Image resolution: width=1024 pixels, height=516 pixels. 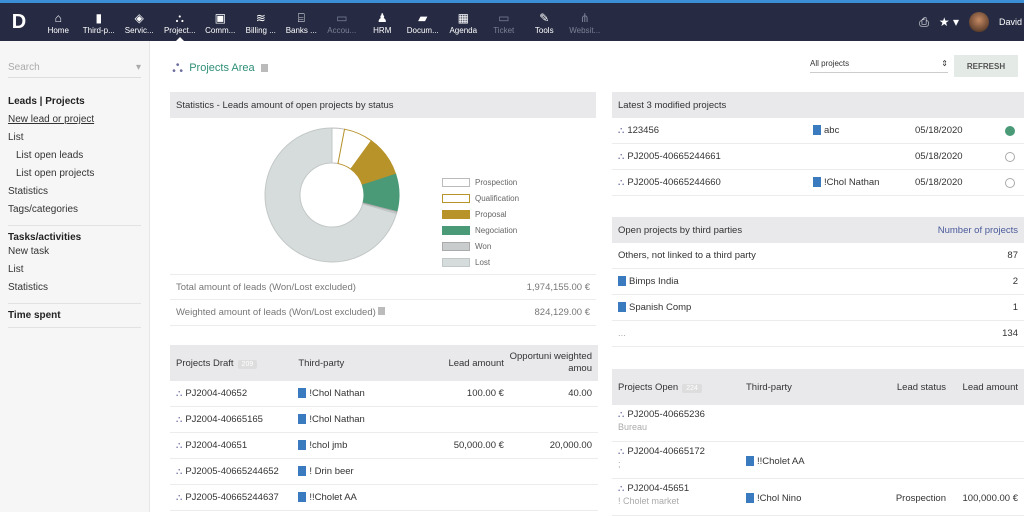 I want to click on project-count: 1, so click(x=1015, y=307).